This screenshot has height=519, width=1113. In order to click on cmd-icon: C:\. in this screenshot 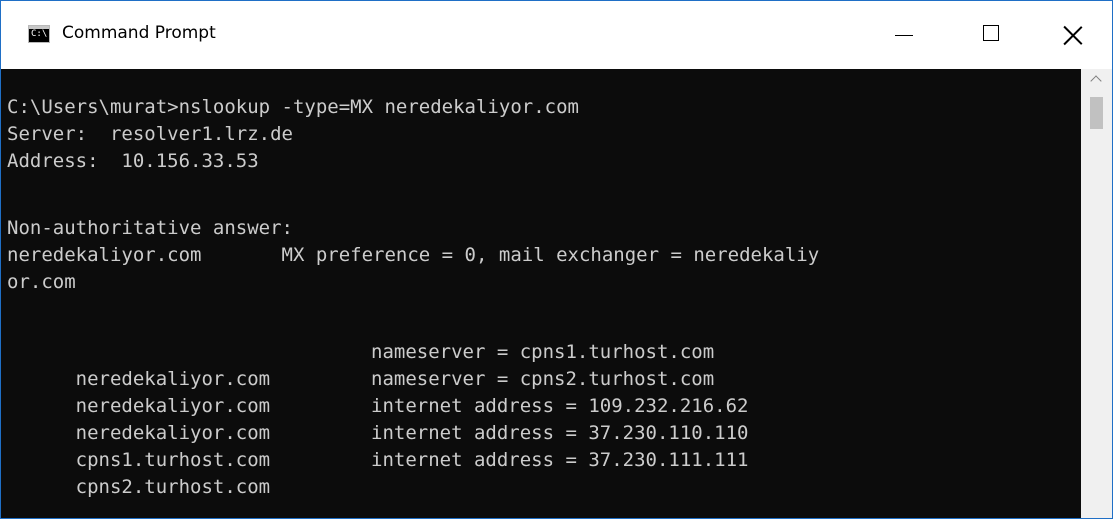, I will do `click(39, 34)`.